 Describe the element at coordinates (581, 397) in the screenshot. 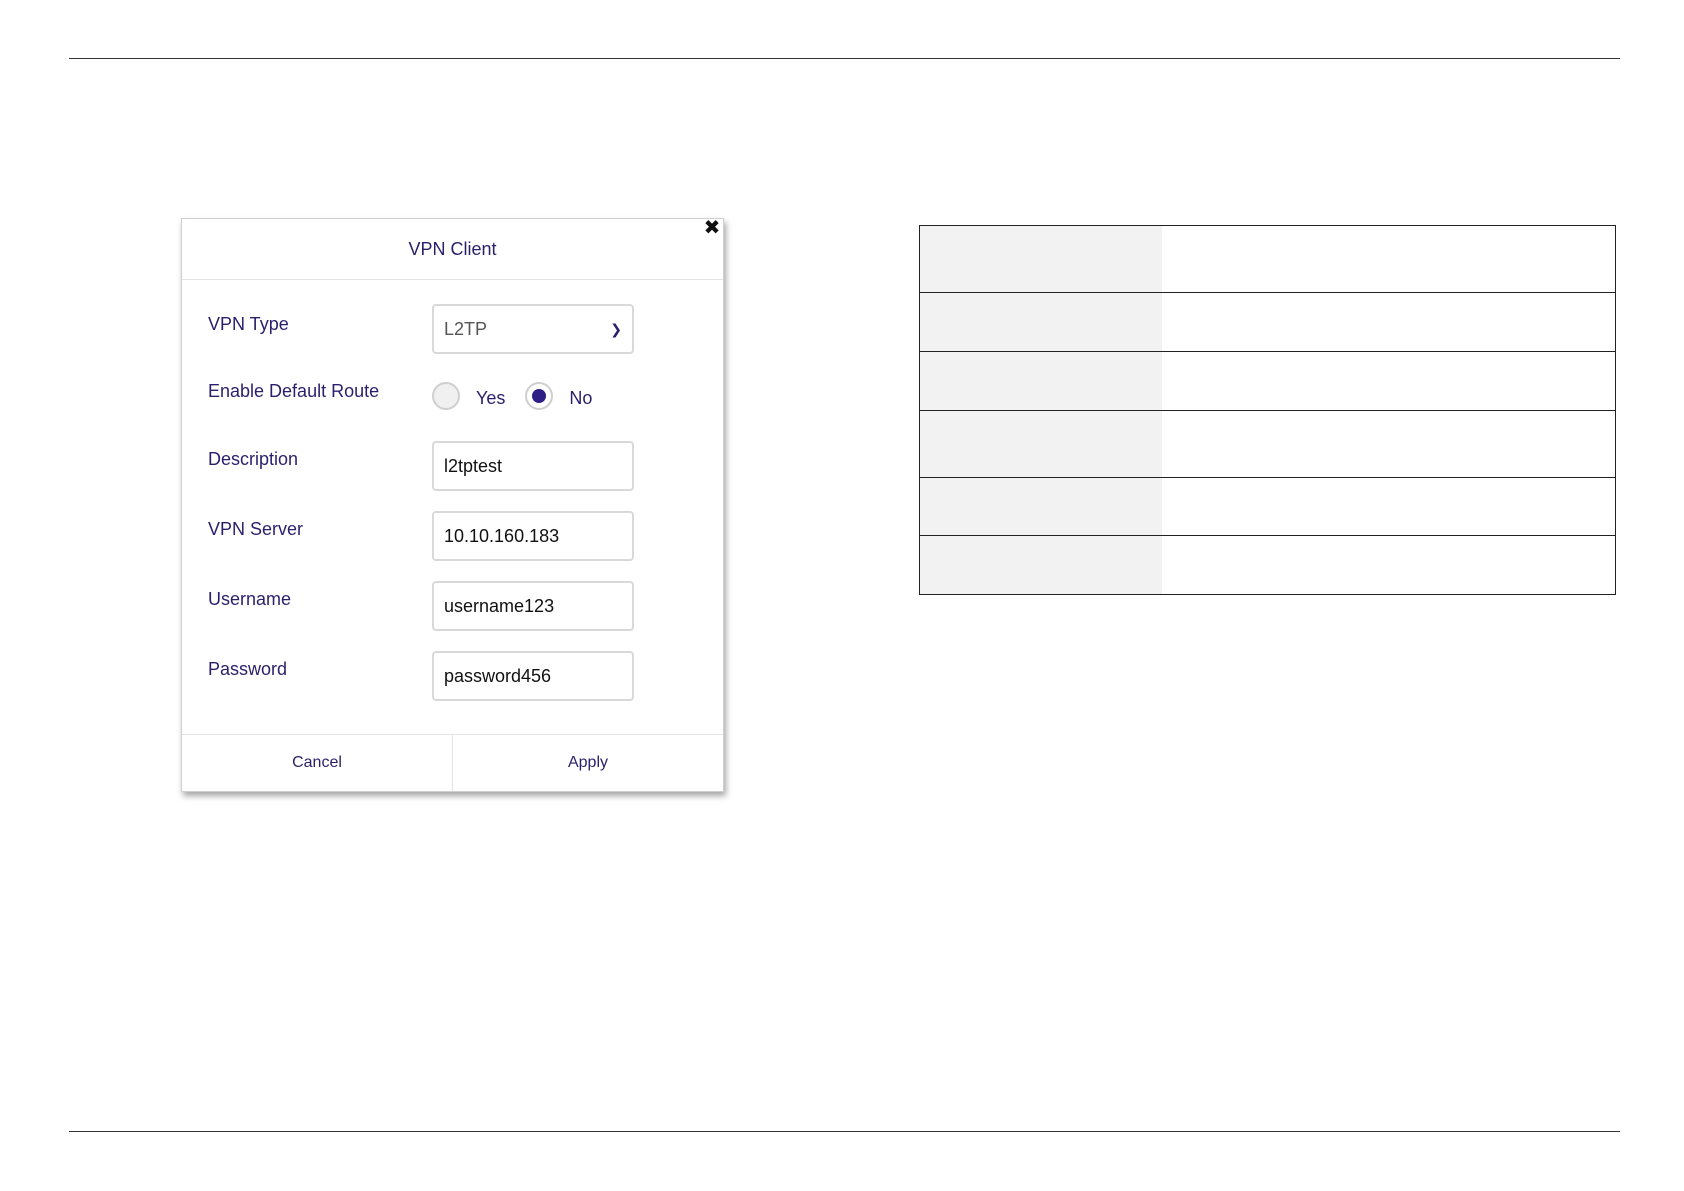

I see `no-label: No` at that location.